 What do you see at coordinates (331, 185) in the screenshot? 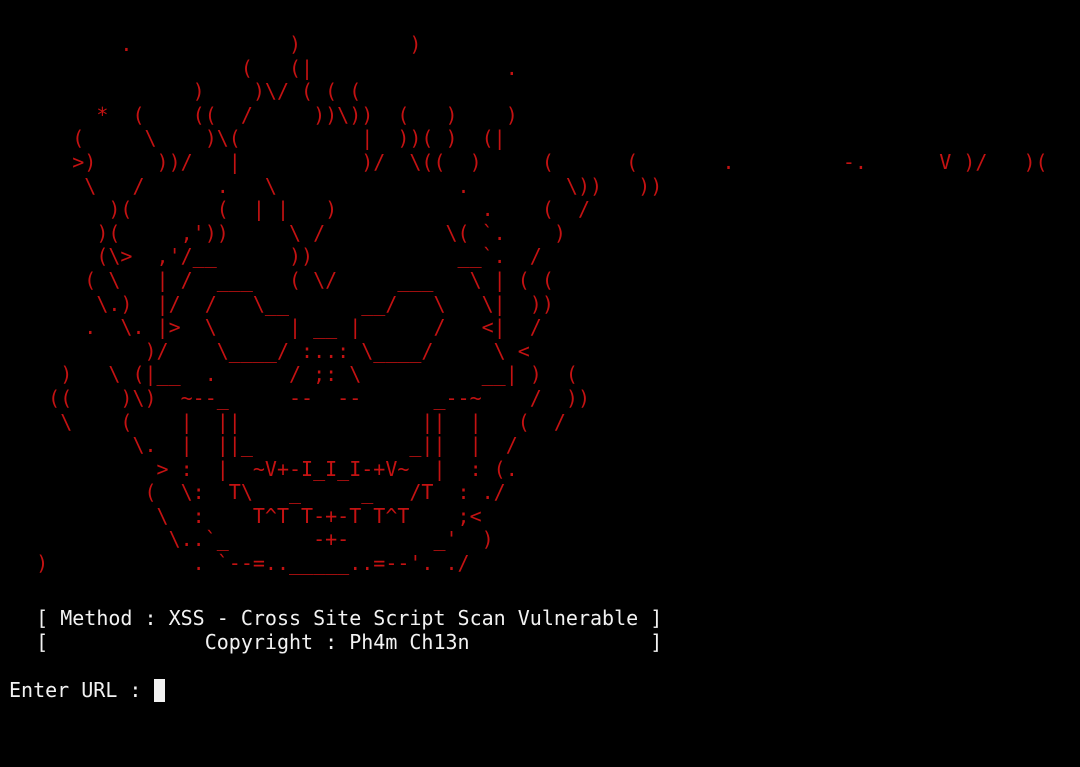
I see `art-line: \ / . \ . \)) ))` at bounding box center [331, 185].